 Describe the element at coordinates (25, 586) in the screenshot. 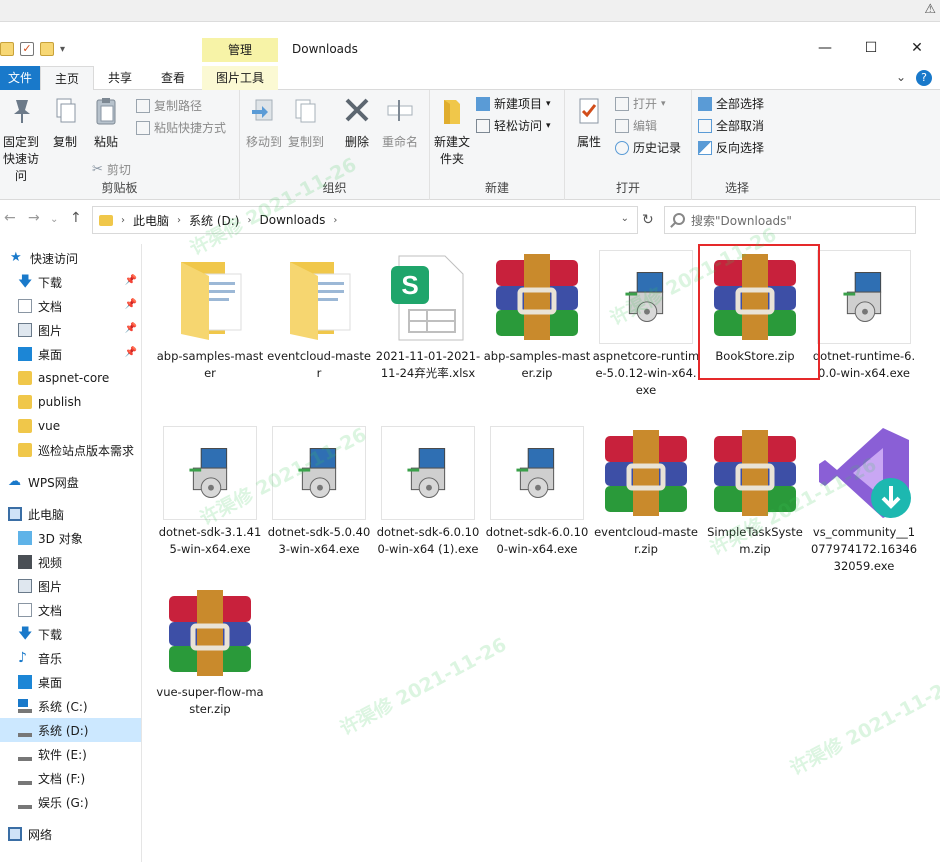

I see `pictures-icon` at that location.